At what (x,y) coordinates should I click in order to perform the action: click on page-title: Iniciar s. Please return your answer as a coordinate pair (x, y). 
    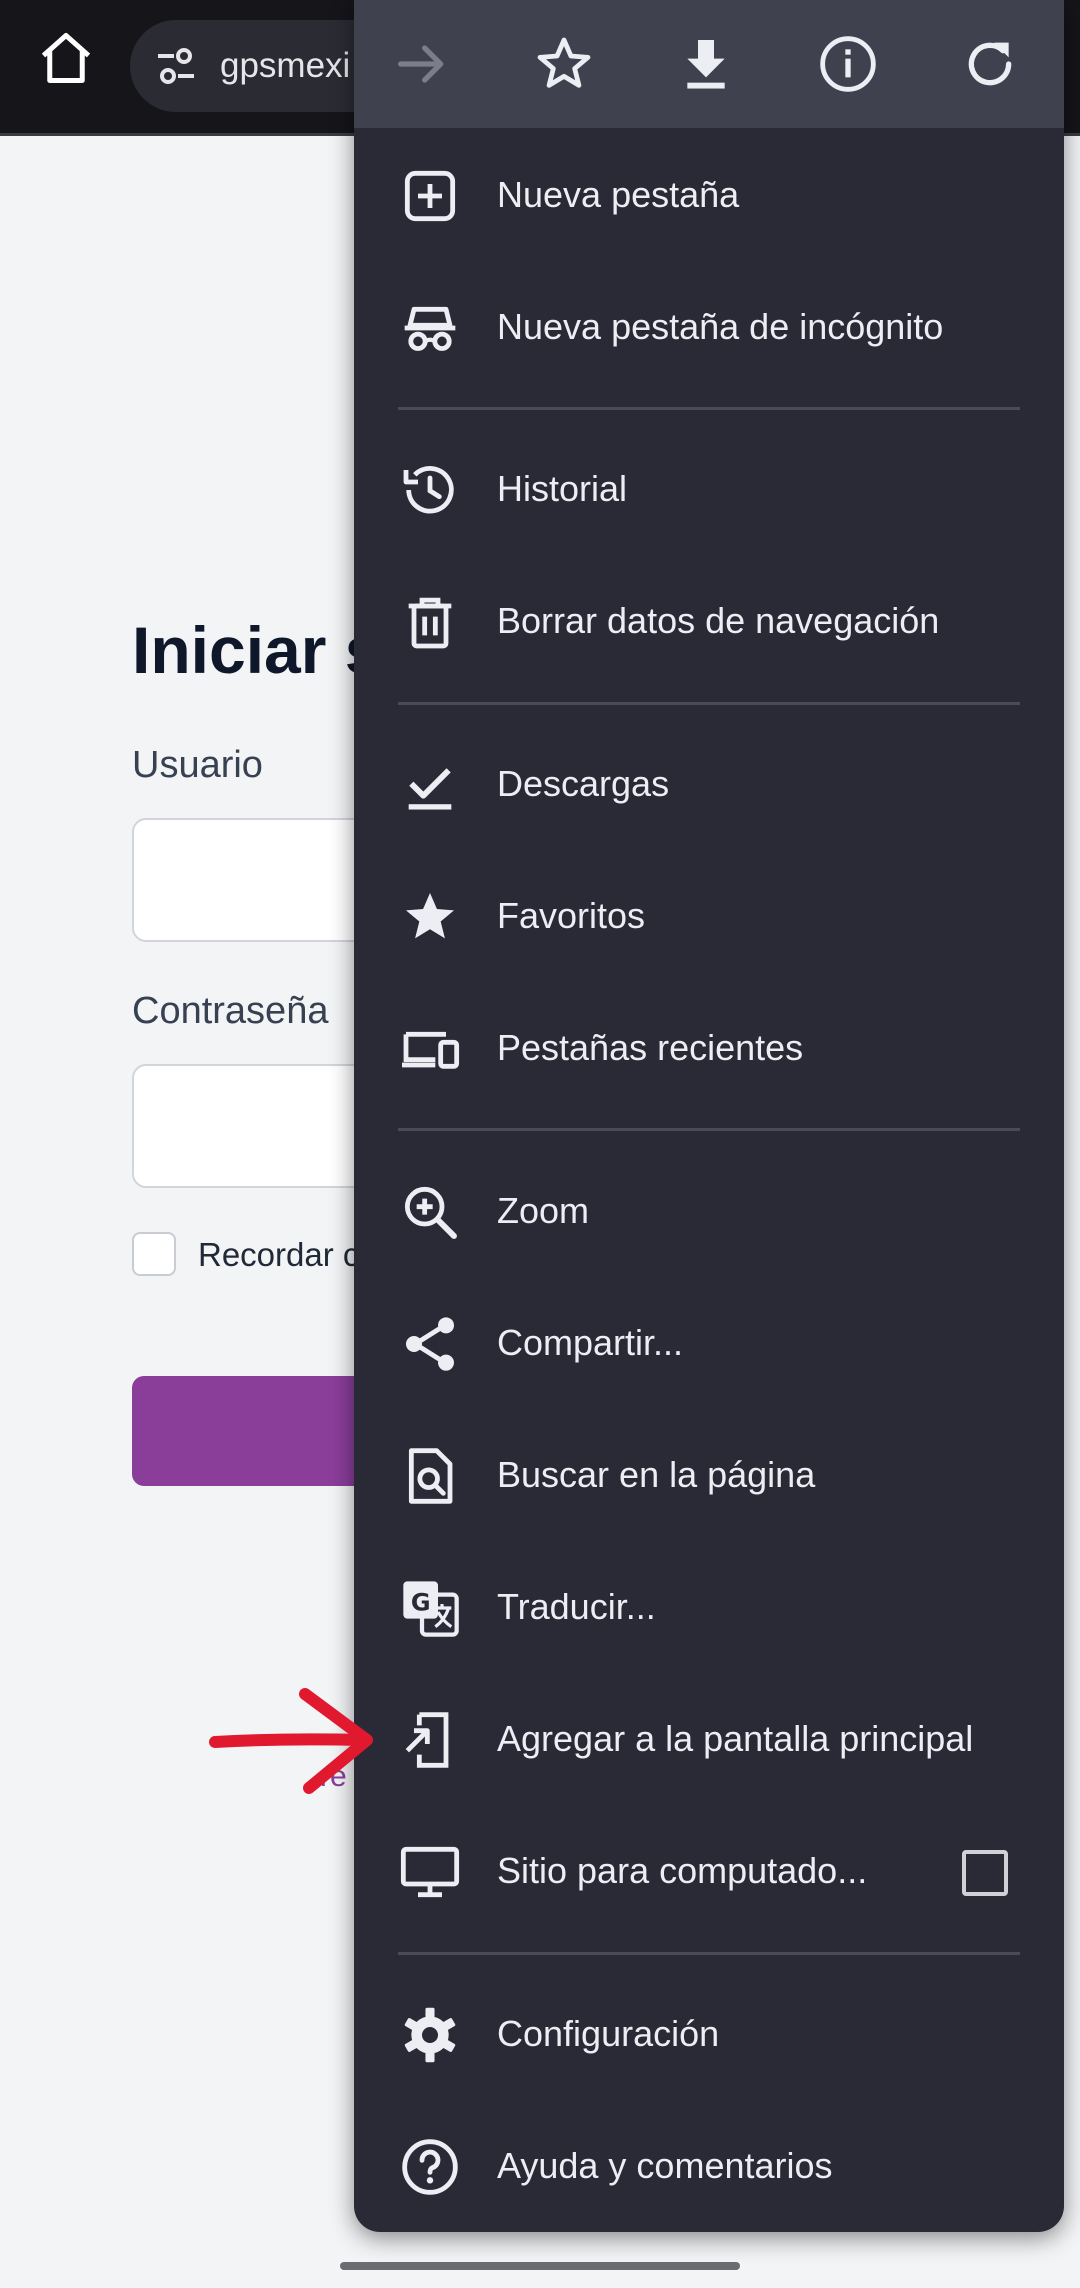
    Looking at the image, I should click on (257, 650).